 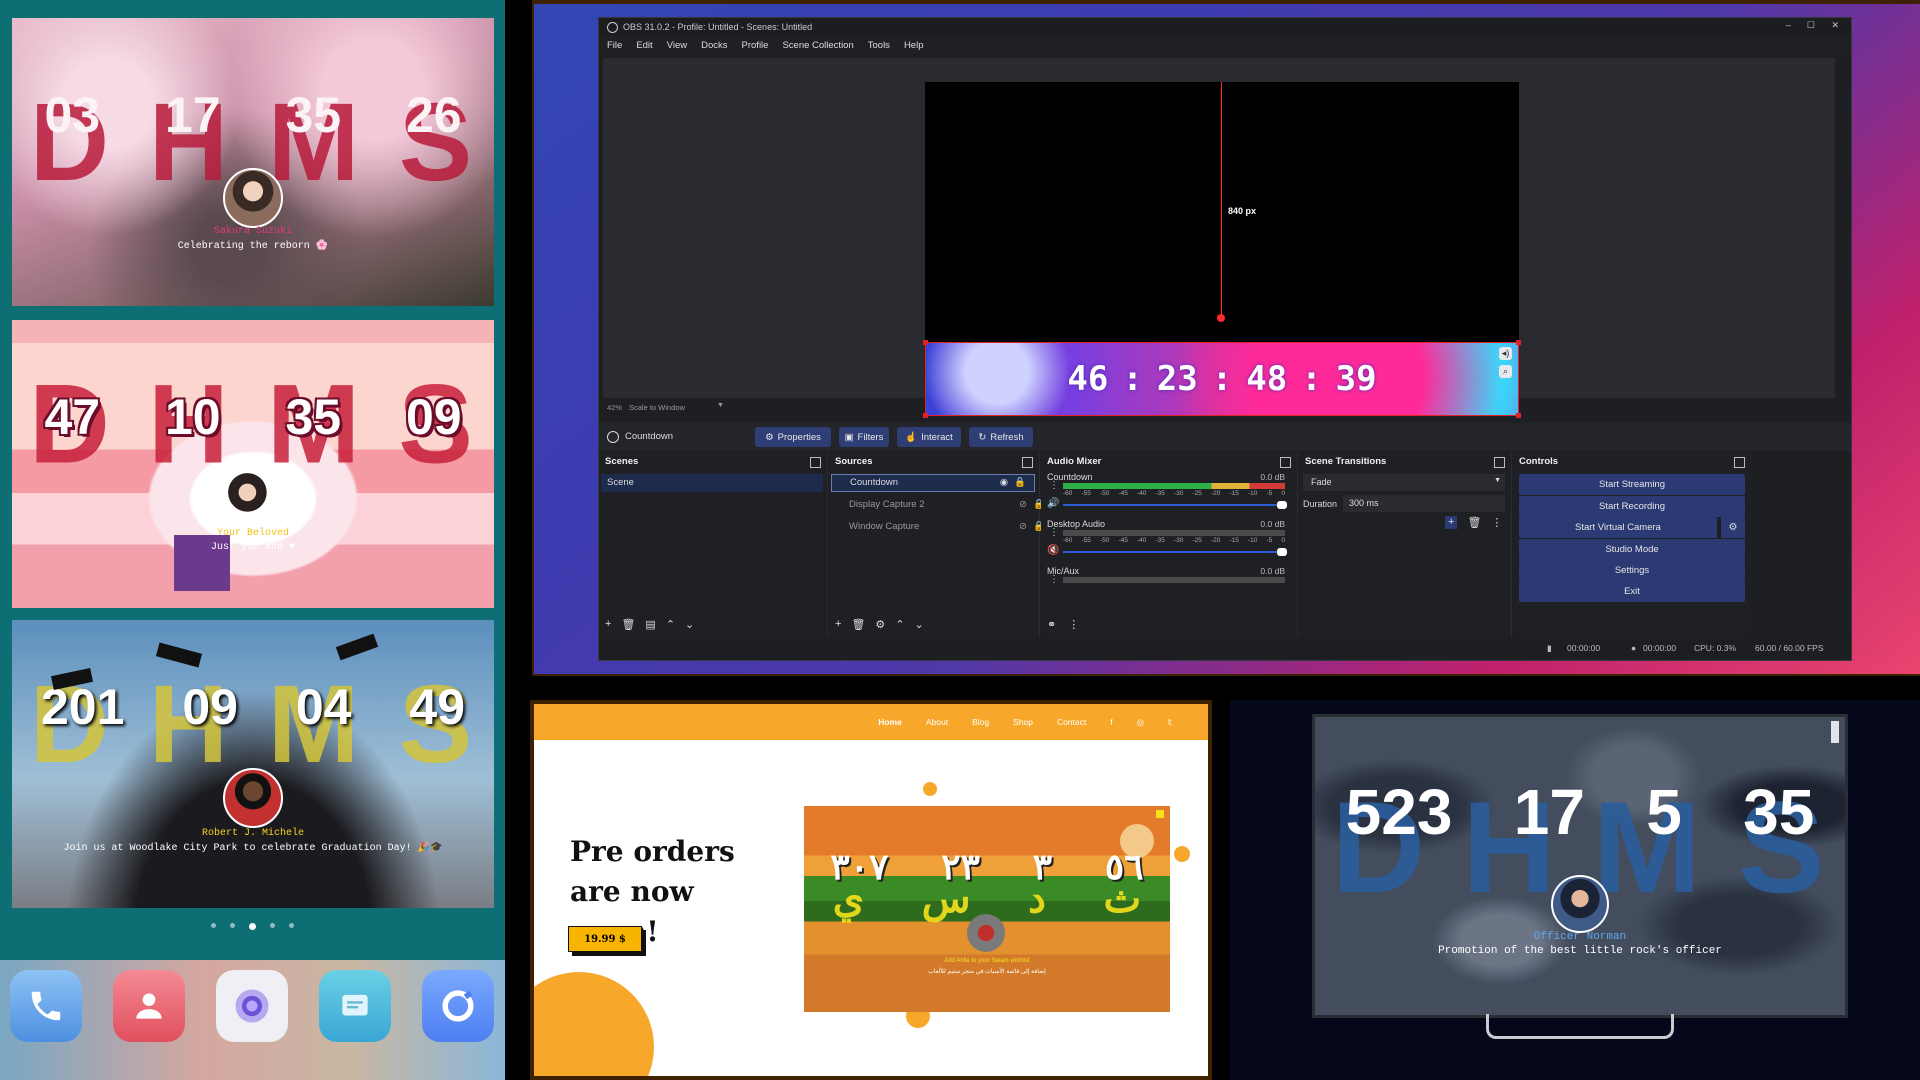 What do you see at coordinates (355, 1006) in the screenshot?
I see `messages-app` at bounding box center [355, 1006].